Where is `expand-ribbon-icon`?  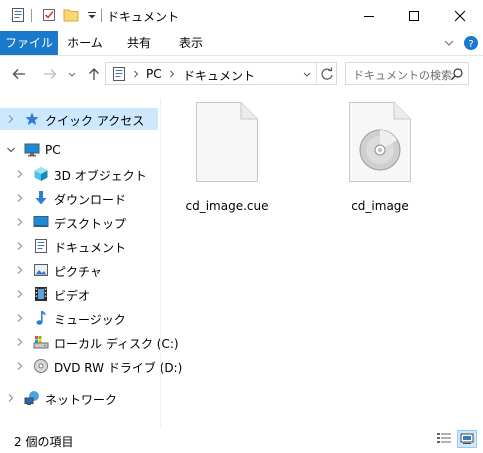 expand-ribbon-icon is located at coordinates (449, 43).